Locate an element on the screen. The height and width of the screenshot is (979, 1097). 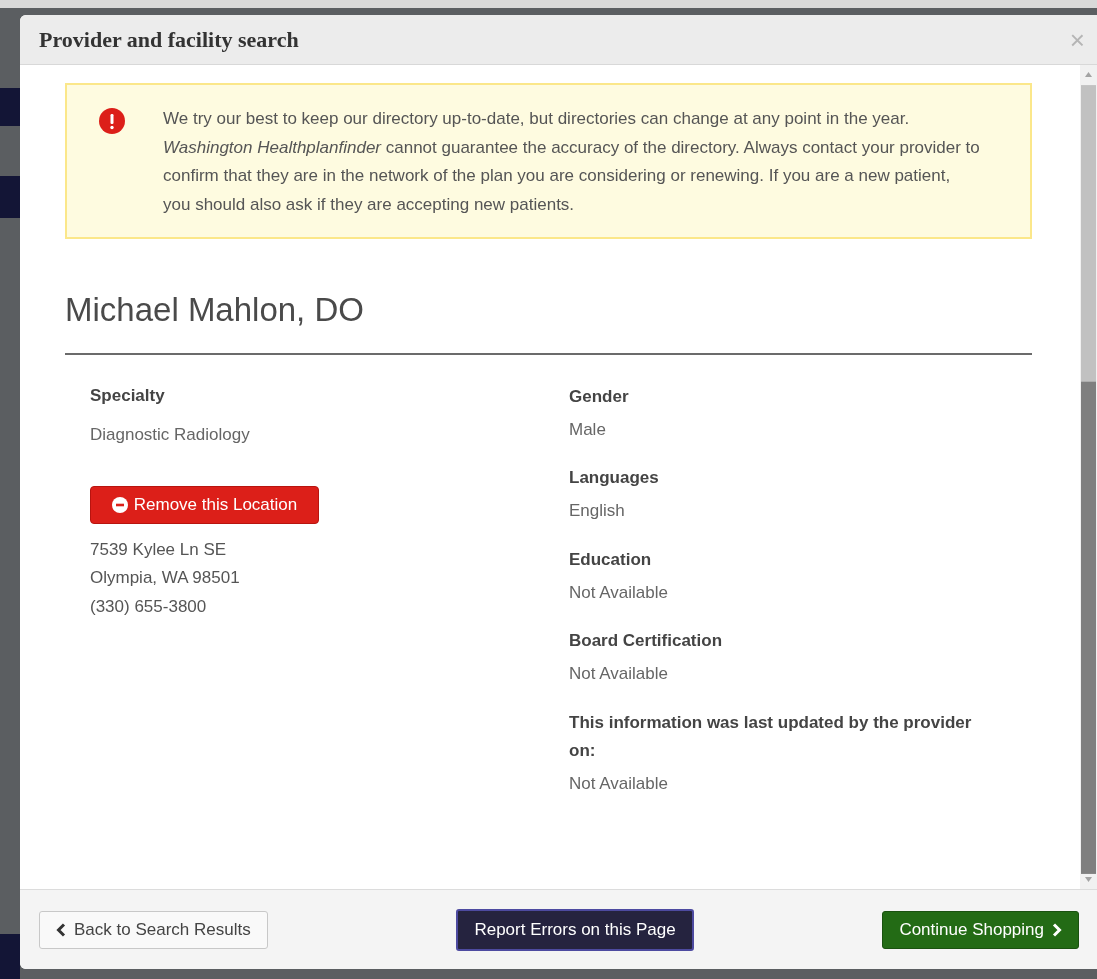
remove-location-button: Remove this Location is located at coordinates (204, 504).